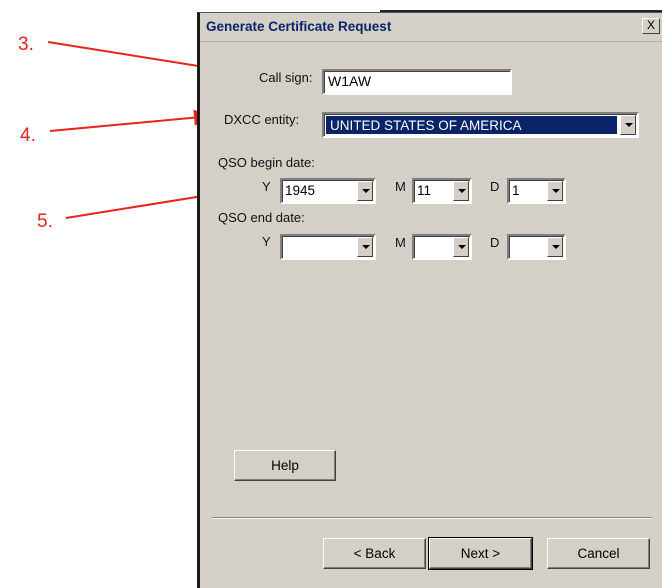  Describe the element at coordinates (374, 553) in the screenshot. I see `back-button: < Back` at that location.